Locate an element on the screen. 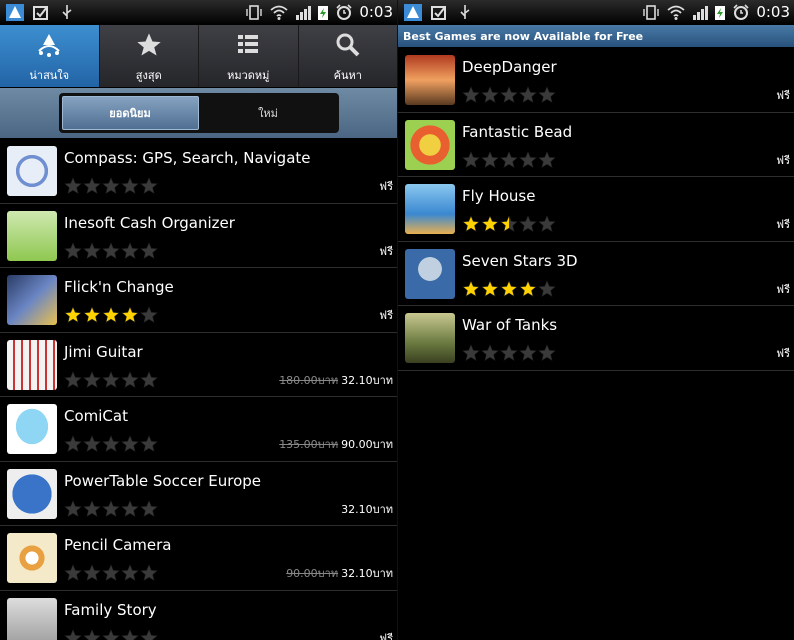 The height and width of the screenshot is (640, 794). tab-search: ค้นหา is located at coordinates (348, 56).